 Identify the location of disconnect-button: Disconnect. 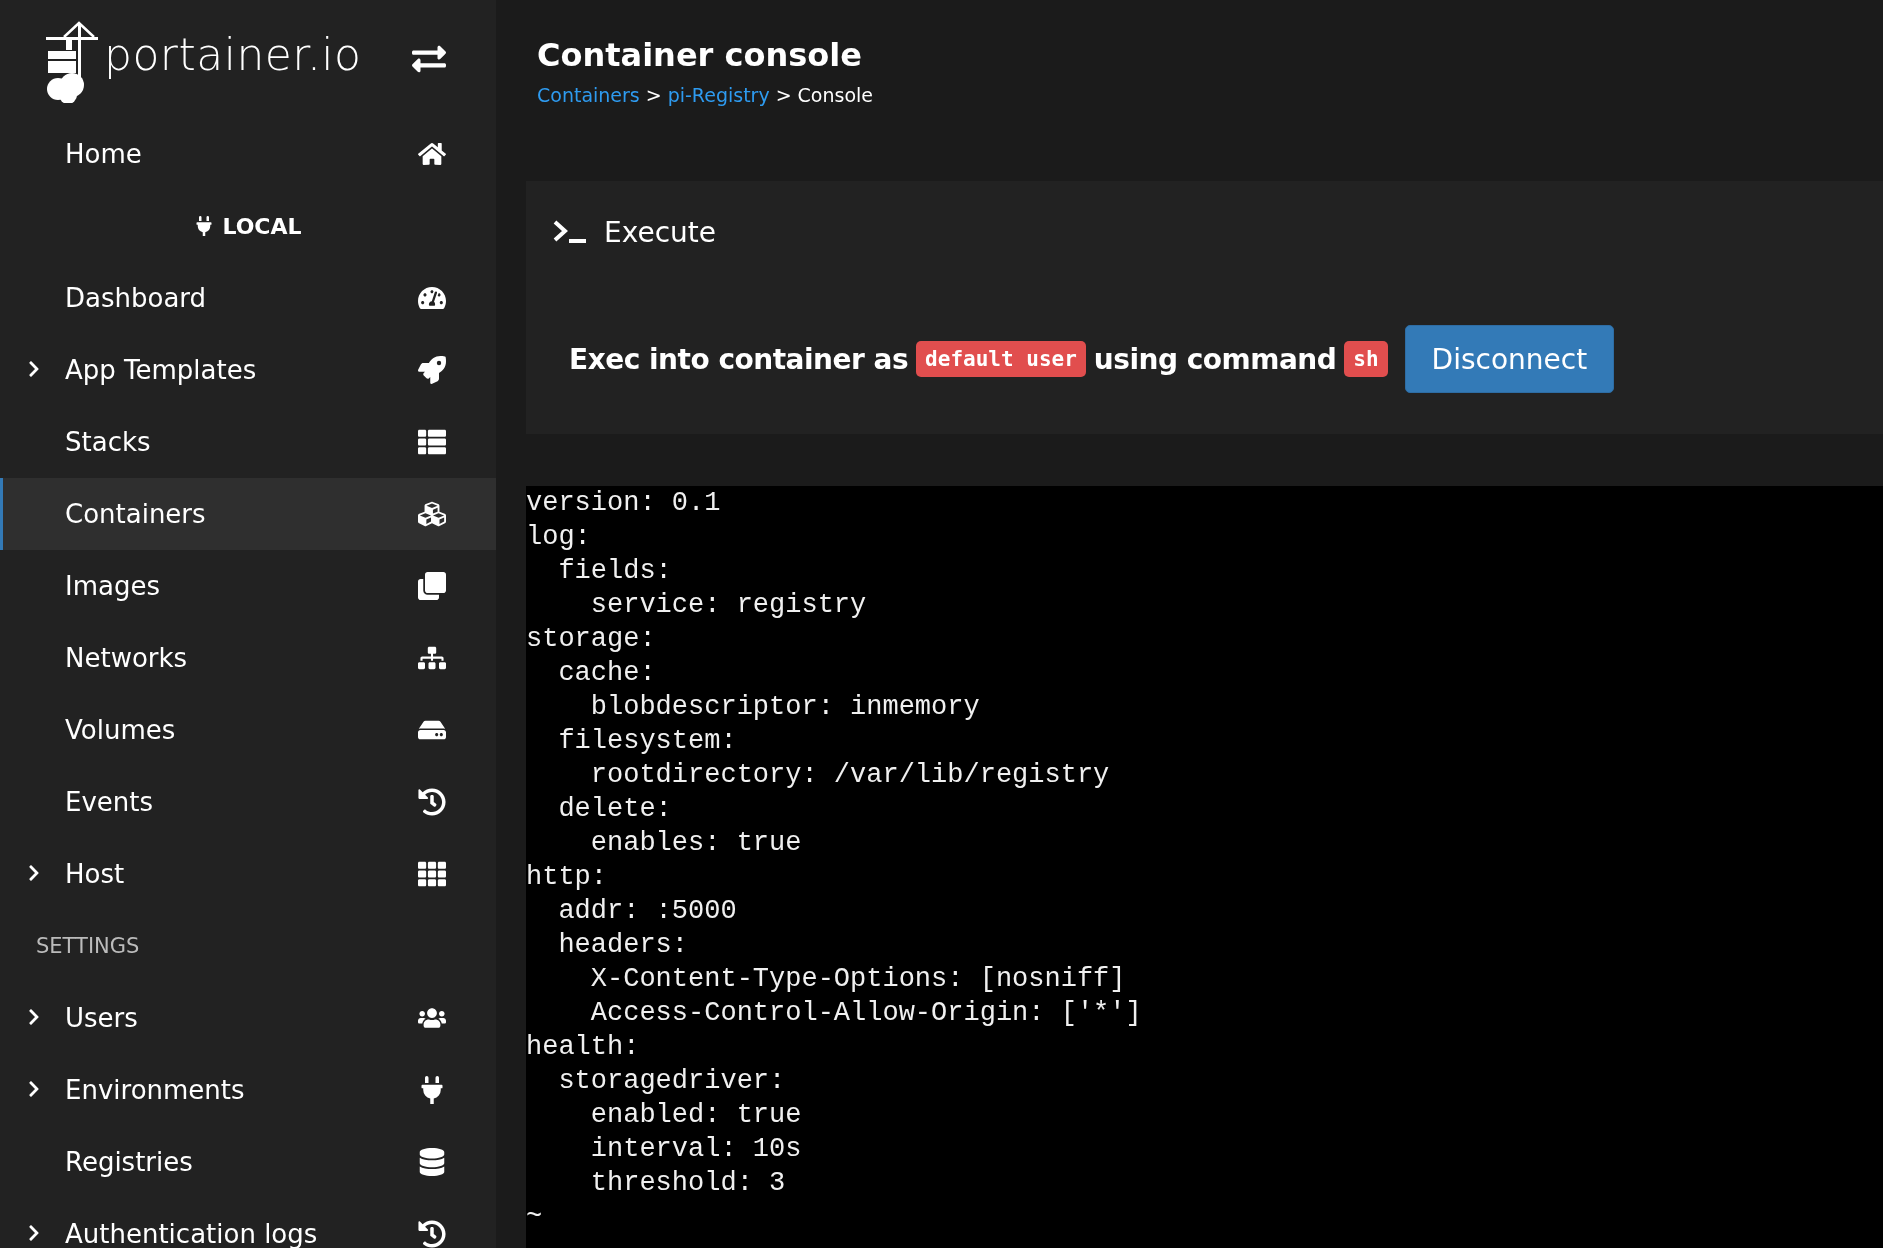
(1509, 359).